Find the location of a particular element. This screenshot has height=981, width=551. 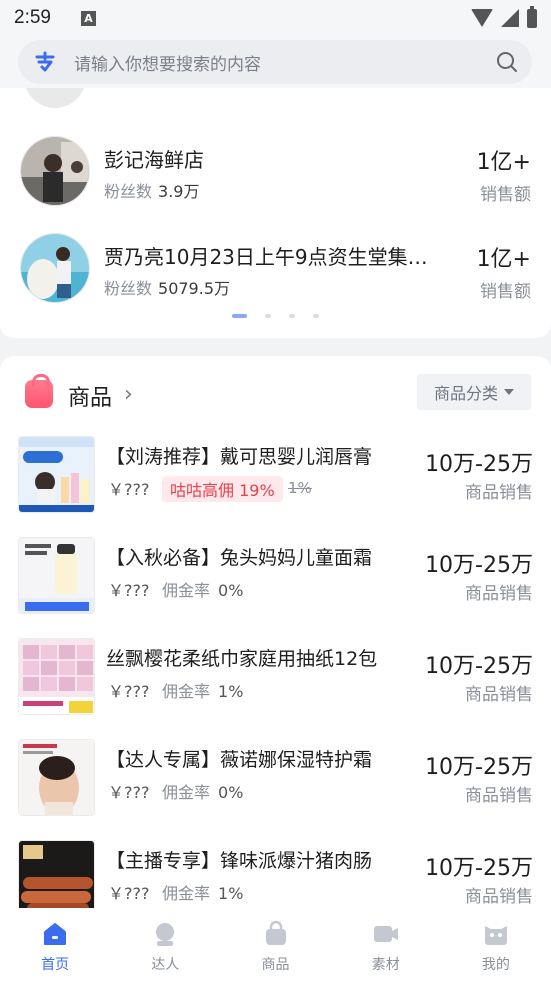

tab-materials: 素材 is located at coordinates (386, 944).